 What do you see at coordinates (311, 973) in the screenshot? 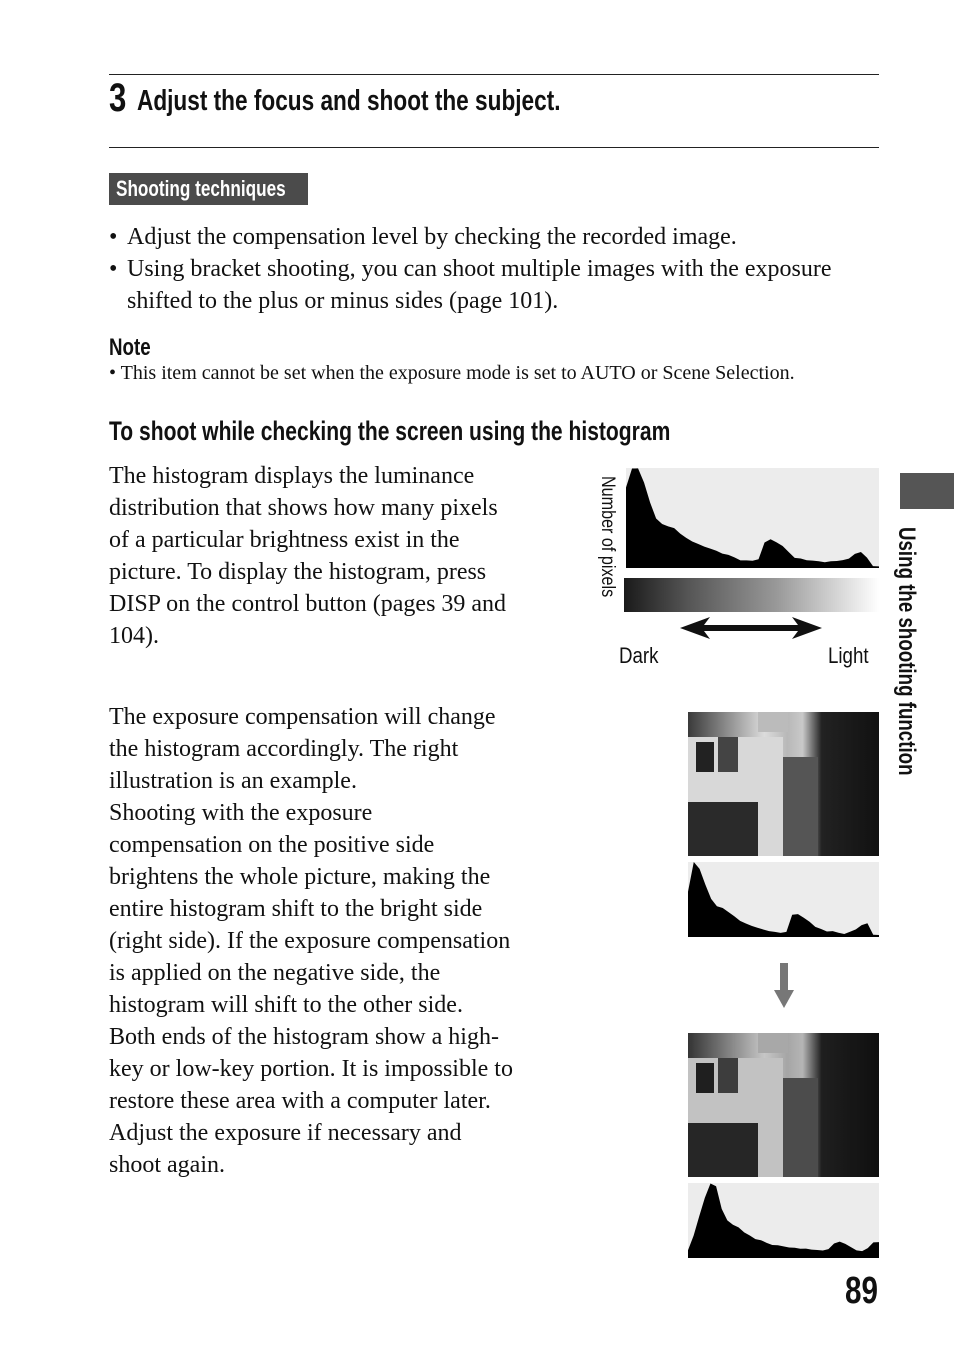
I see `paragraph-line: is applied on the negative side, the` at bounding box center [311, 973].